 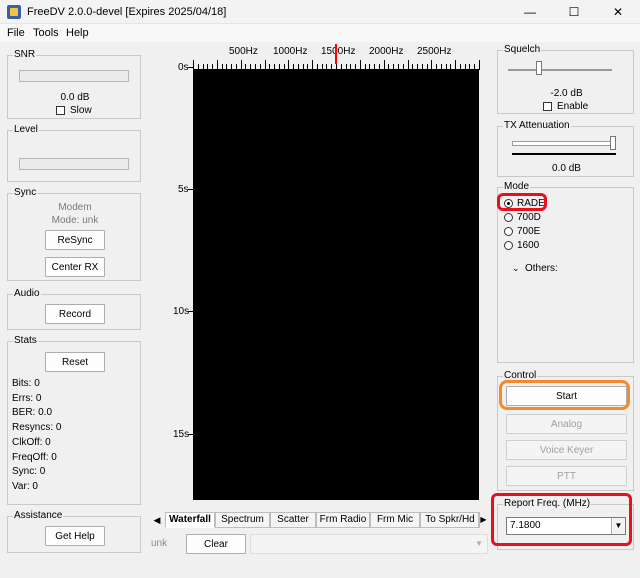 What do you see at coordinates (529, 217) in the screenshot?
I see `mode-label-700d: 700D` at bounding box center [529, 217].